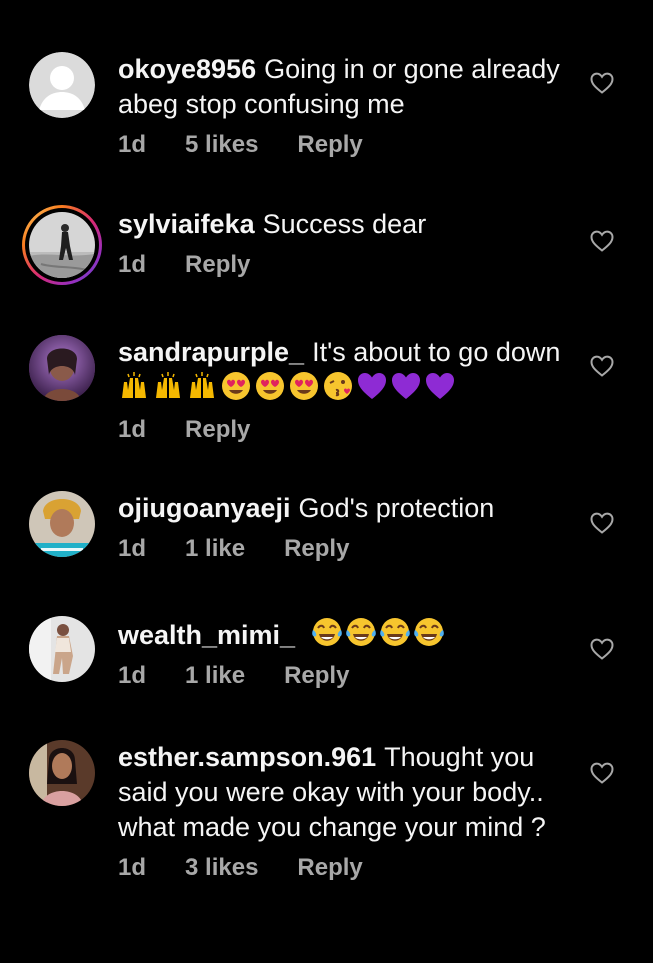 The image size is (653, 963). I want to click on comment-body: It's about to go down, so click(436, 352).